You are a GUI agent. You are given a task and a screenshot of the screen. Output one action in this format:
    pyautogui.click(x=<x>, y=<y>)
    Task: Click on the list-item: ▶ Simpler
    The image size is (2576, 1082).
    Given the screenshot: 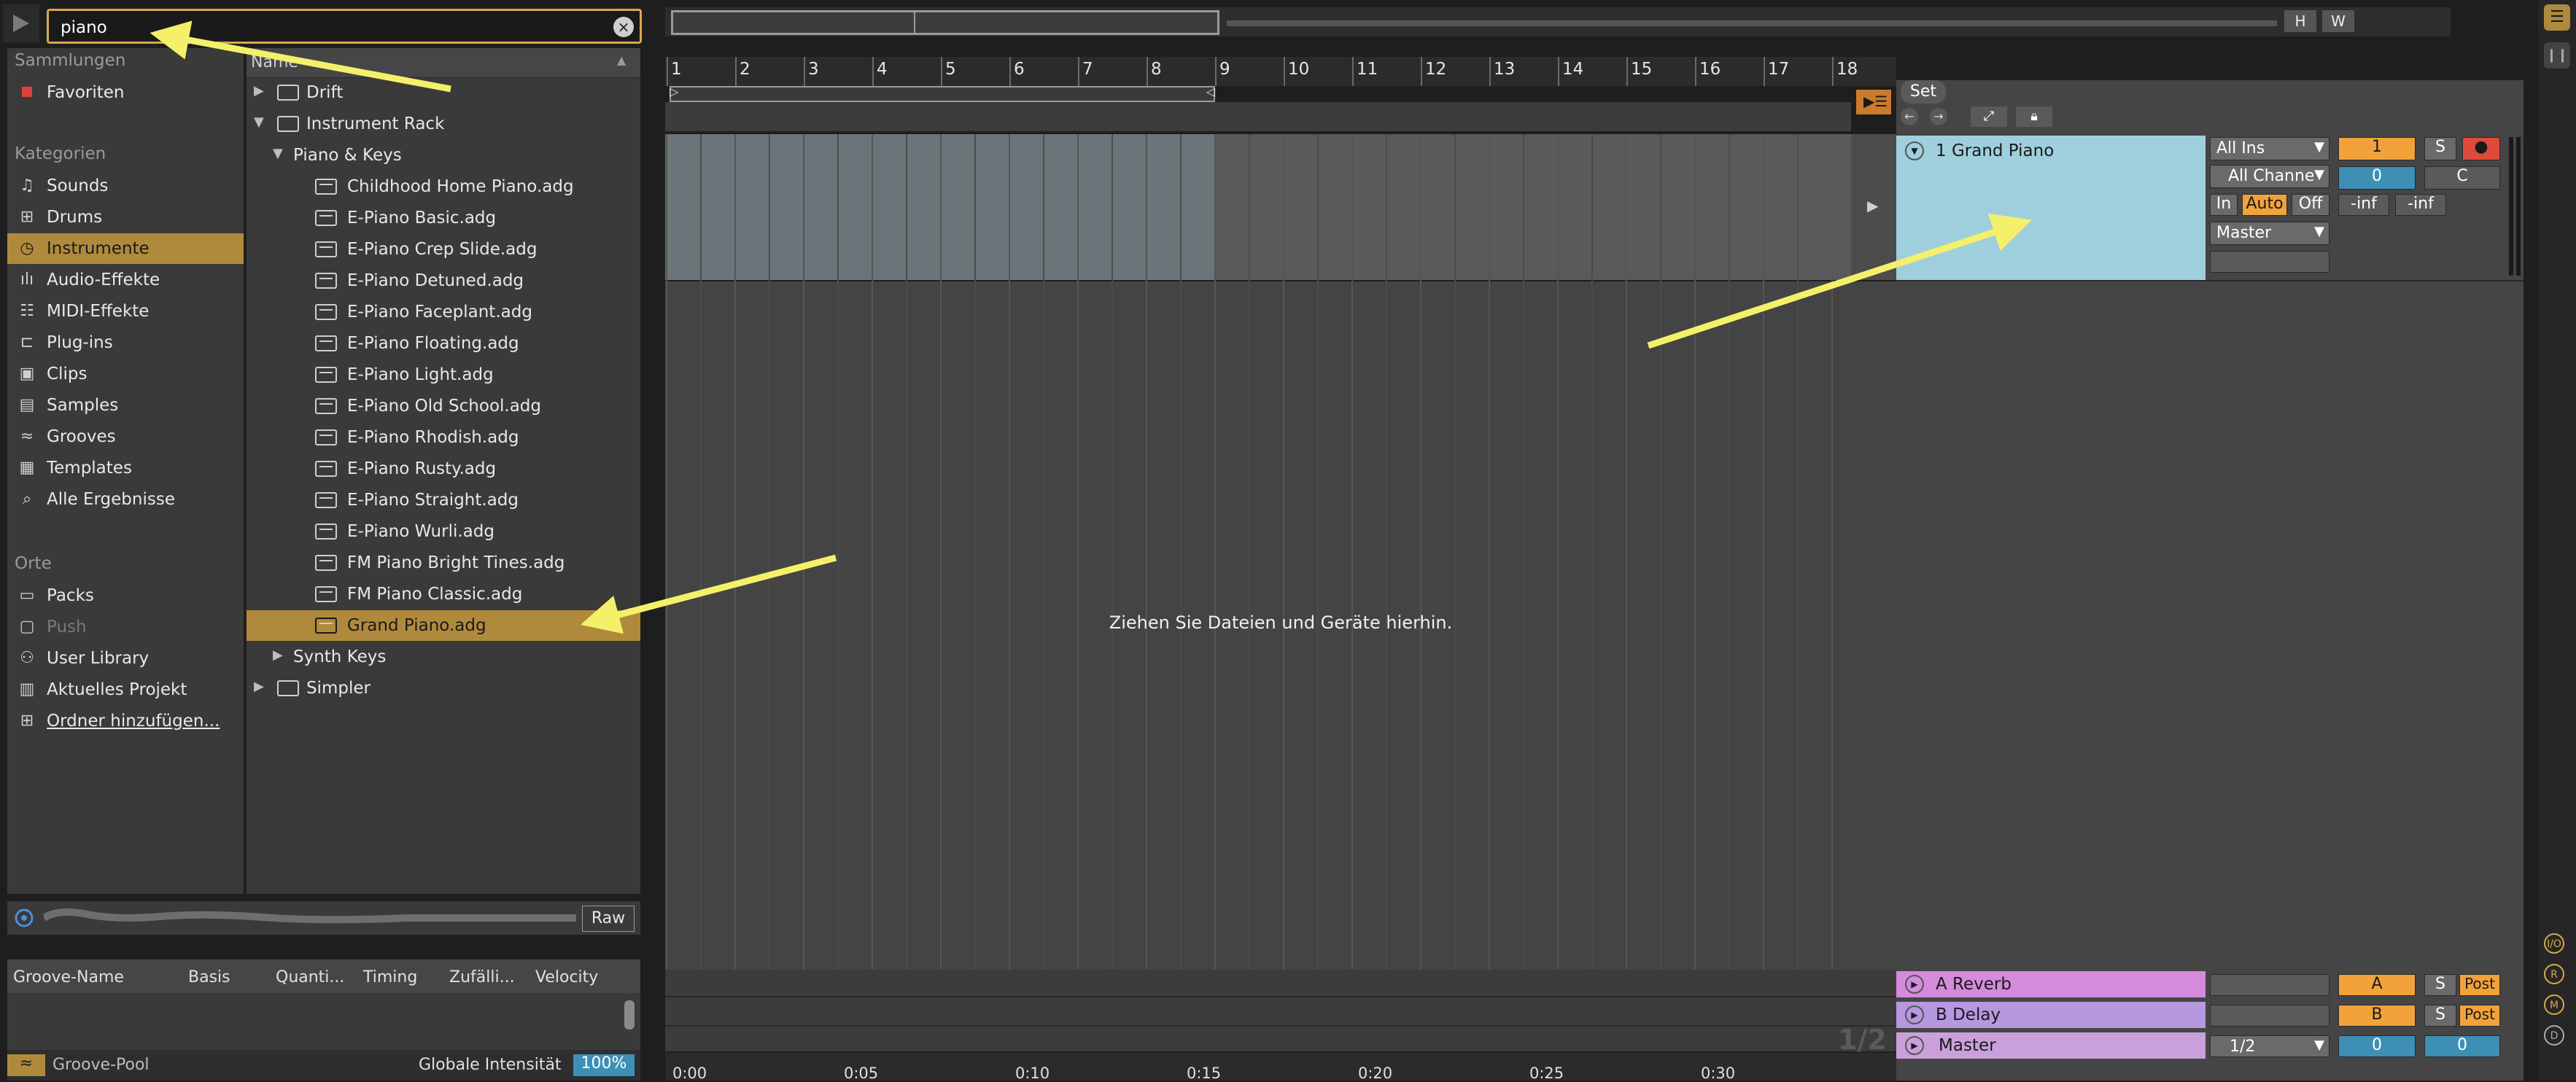 What is the action you would take?
    pyautogui.click(x=443, y=688)
    